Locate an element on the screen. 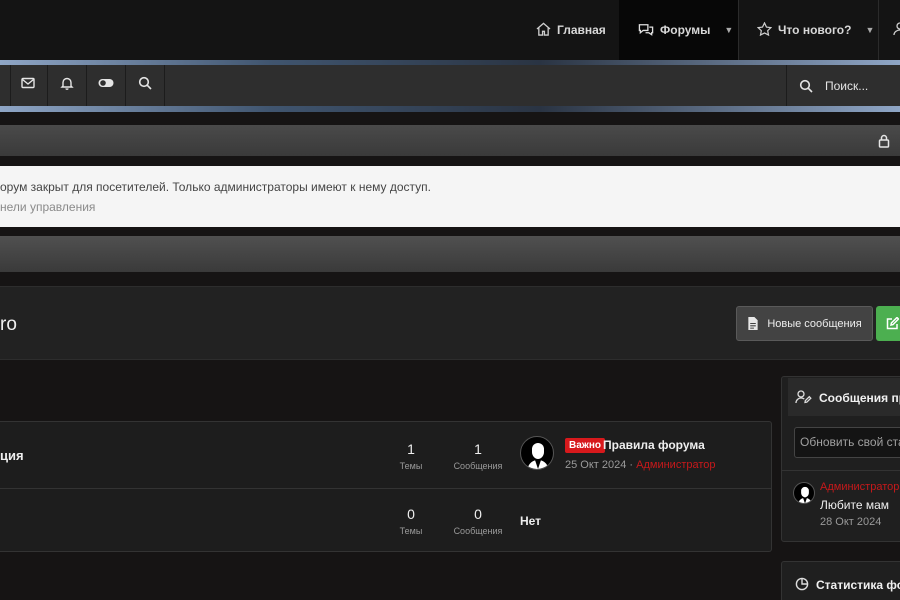 This screenshot has width=900, height=600. toggle-icon is located at coordinates (106, 85).